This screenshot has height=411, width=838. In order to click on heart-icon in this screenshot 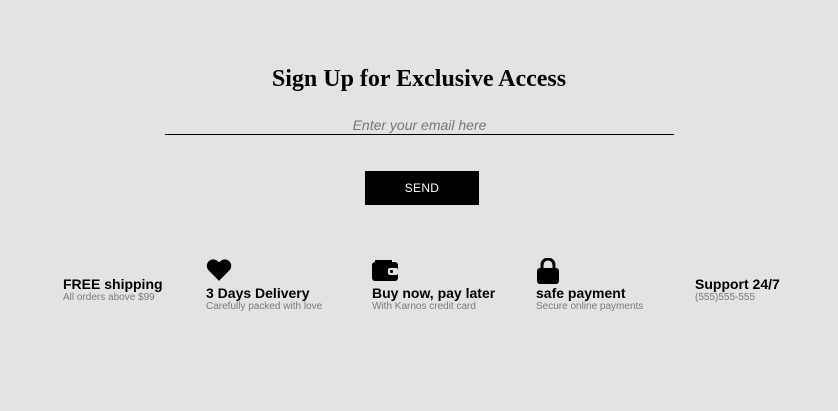, I will do `click(220, 271)`.